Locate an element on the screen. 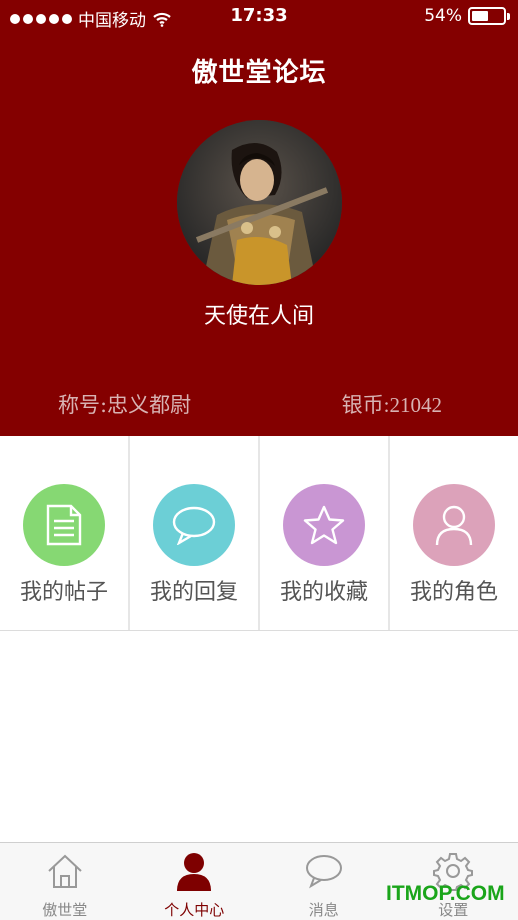 Image resolution: width=518 pixels, height=920 pixels. status-bar: 中国移动 17:33 54% is located at coordinates (259, 17).